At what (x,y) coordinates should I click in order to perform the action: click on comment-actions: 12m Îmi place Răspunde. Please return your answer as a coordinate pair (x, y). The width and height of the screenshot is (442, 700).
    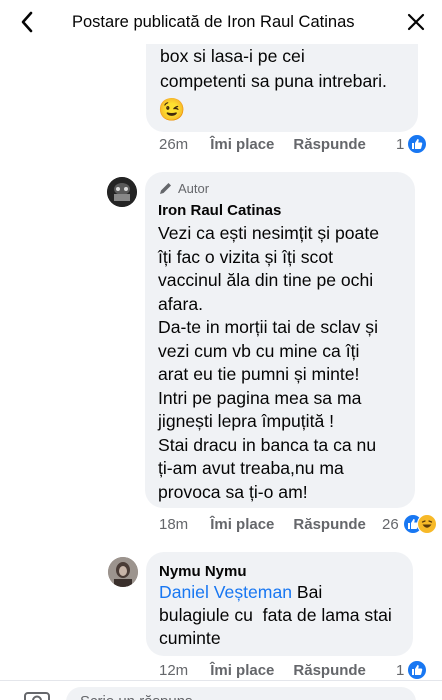
    Looking at the image, I should click on (262, 670).